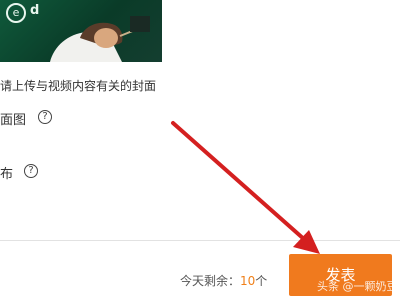  Describe the element at coordinates (7, 174) in the screenshot. I see `publish-option-label: 布` at that location.